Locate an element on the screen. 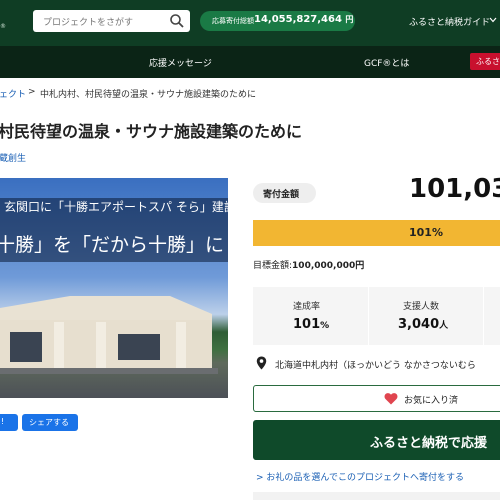  nav-item-about-gcf: GCF®とは is located at coordinates (386, 62).